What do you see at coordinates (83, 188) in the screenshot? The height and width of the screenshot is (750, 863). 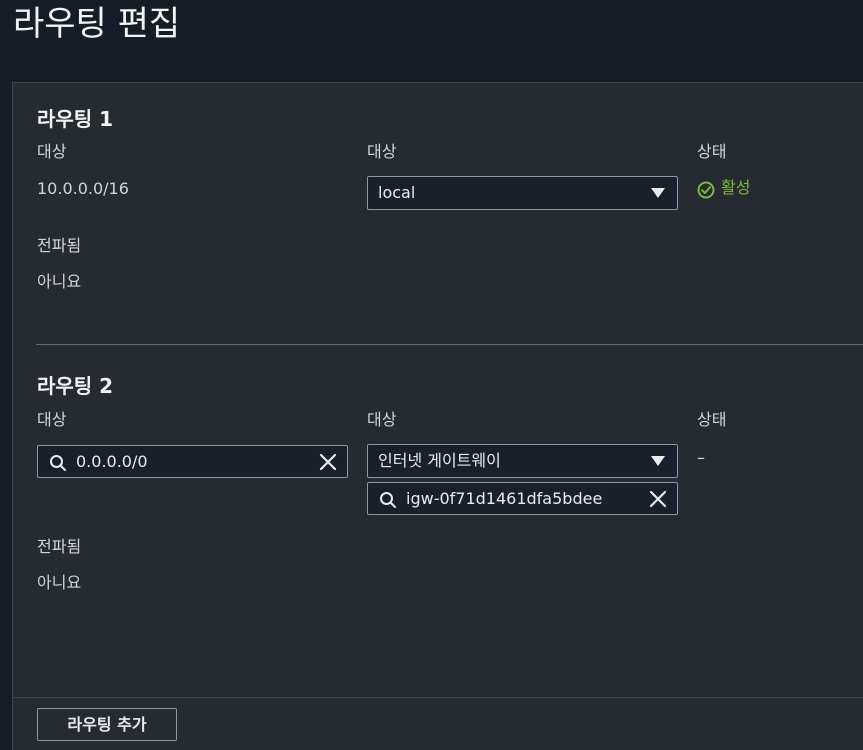 I see `route-1-destination-value: 10.0.0.0/16` at bounding box center [83, 188].